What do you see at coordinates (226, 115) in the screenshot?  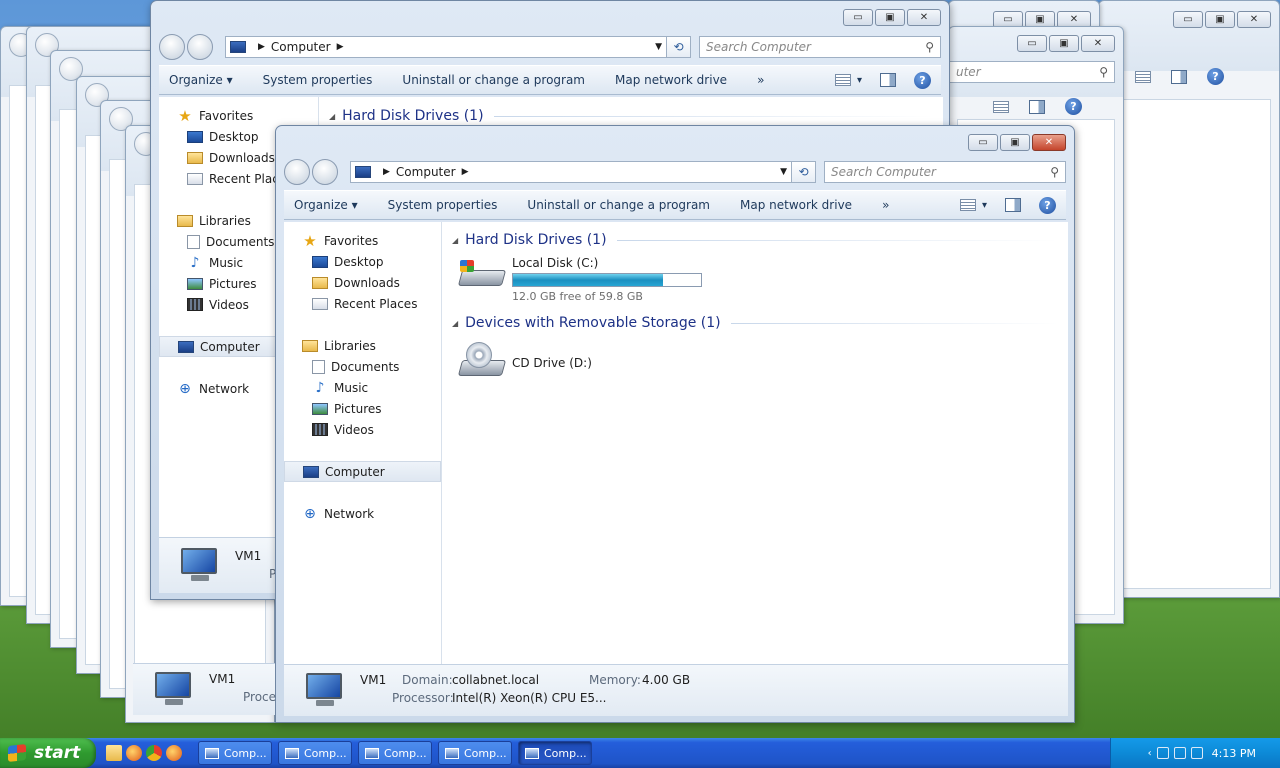 I see `nav-label: Favorites` at bounding box center [226, 115].